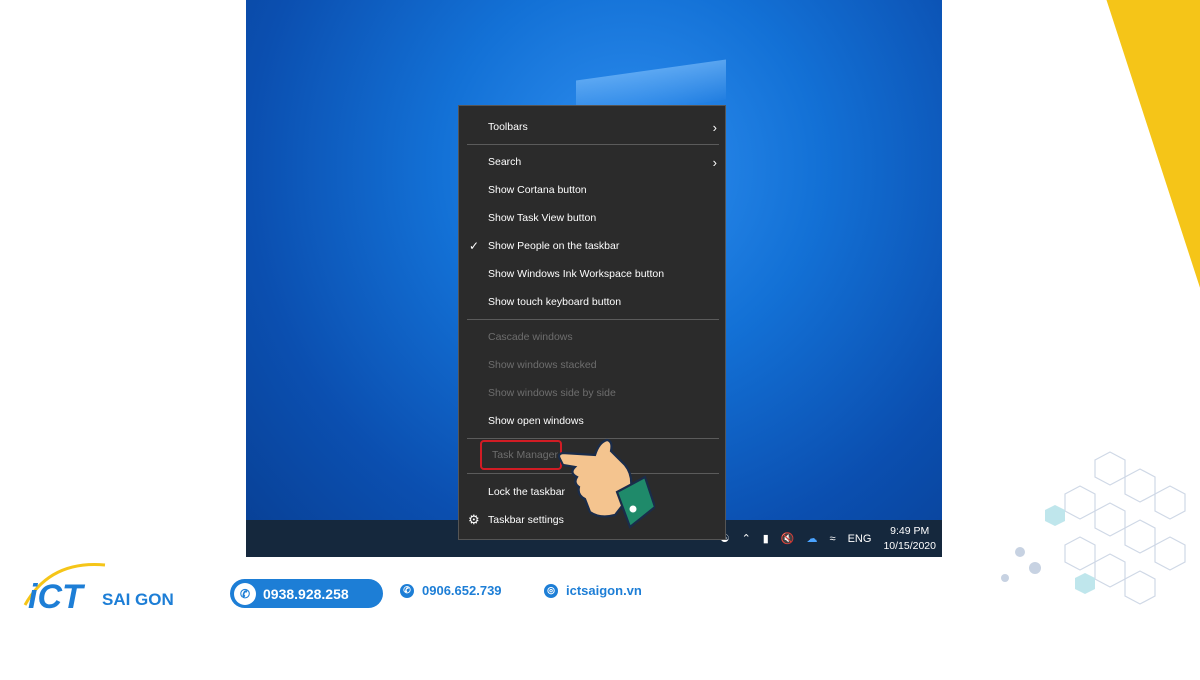 The width and height of the screenshot is (1200, 680). What do you see at coordinates (576, 274) in the screenshot?
I see `menu-item-label: Show Windows Ink Workspace button` at bounding box center [576, 274].